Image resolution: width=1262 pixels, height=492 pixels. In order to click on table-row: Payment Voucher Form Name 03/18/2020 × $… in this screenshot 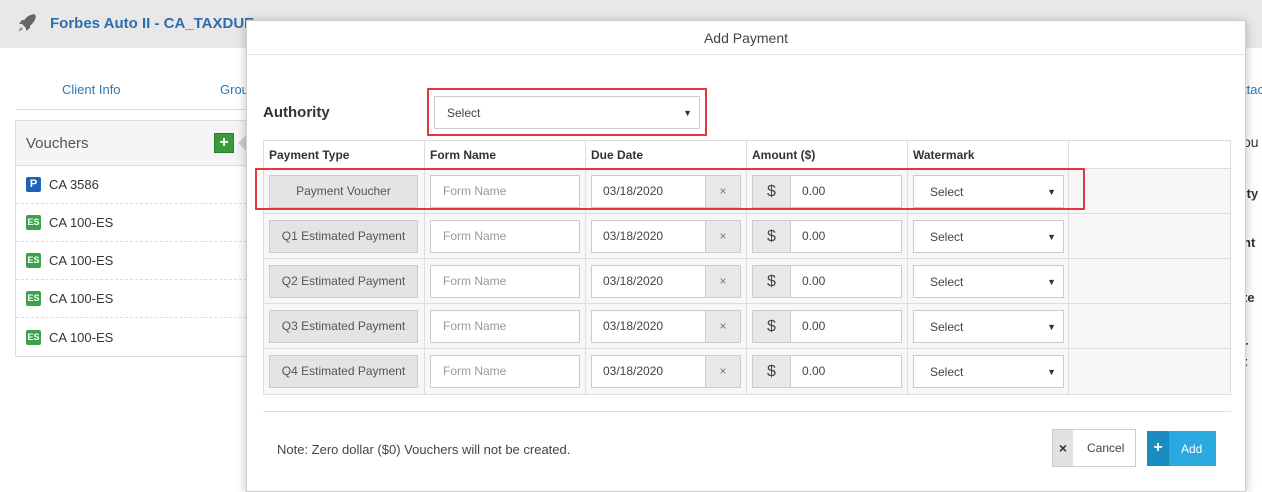, I will do `click(747, 191)`.